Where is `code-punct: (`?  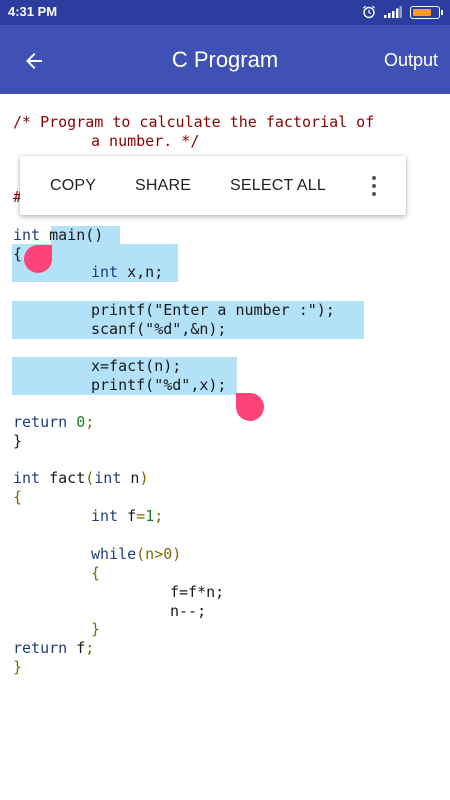 code-punct: ( is located at coordinates (90, 478).